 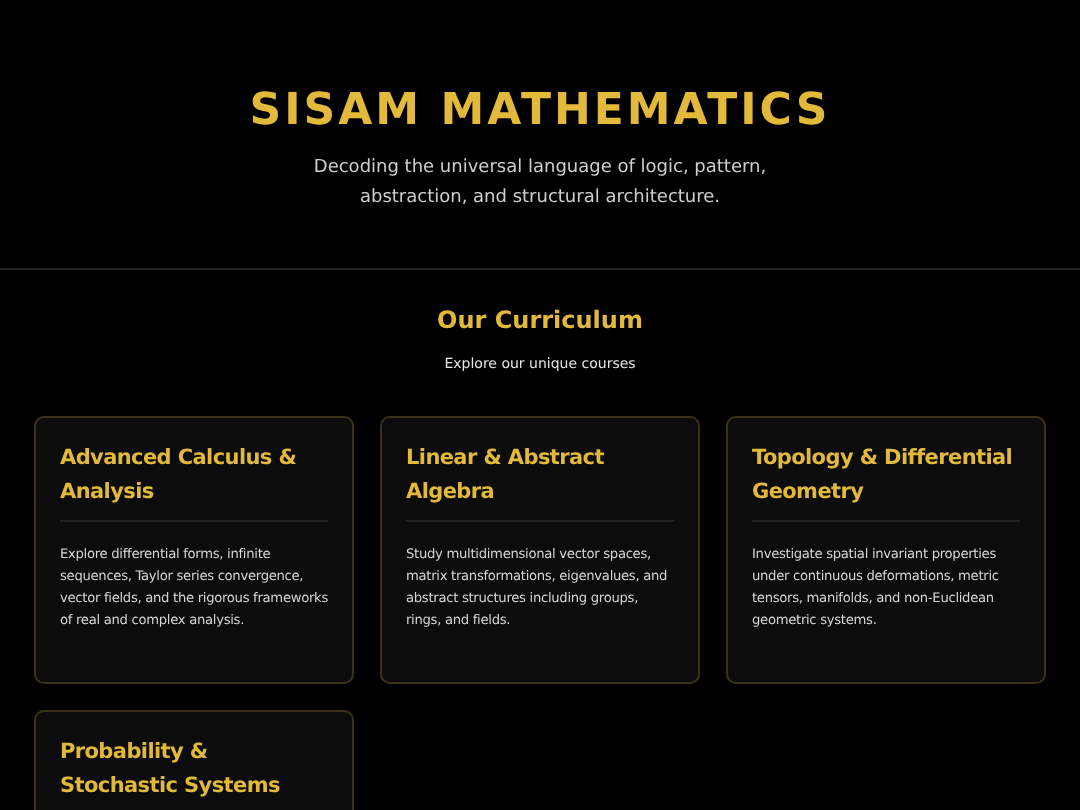 What do you see at coordinates (194, 773) in the screenshot?
I see `course-title: Probability & Stochastic Systems` at bounding box center [194, 773].